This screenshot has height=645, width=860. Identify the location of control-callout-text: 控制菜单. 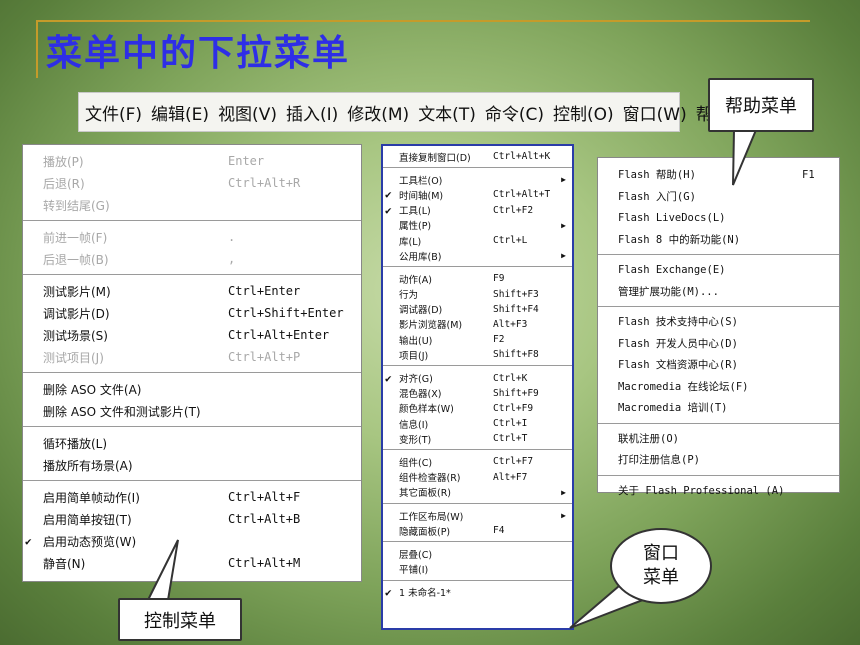
(180, 621).